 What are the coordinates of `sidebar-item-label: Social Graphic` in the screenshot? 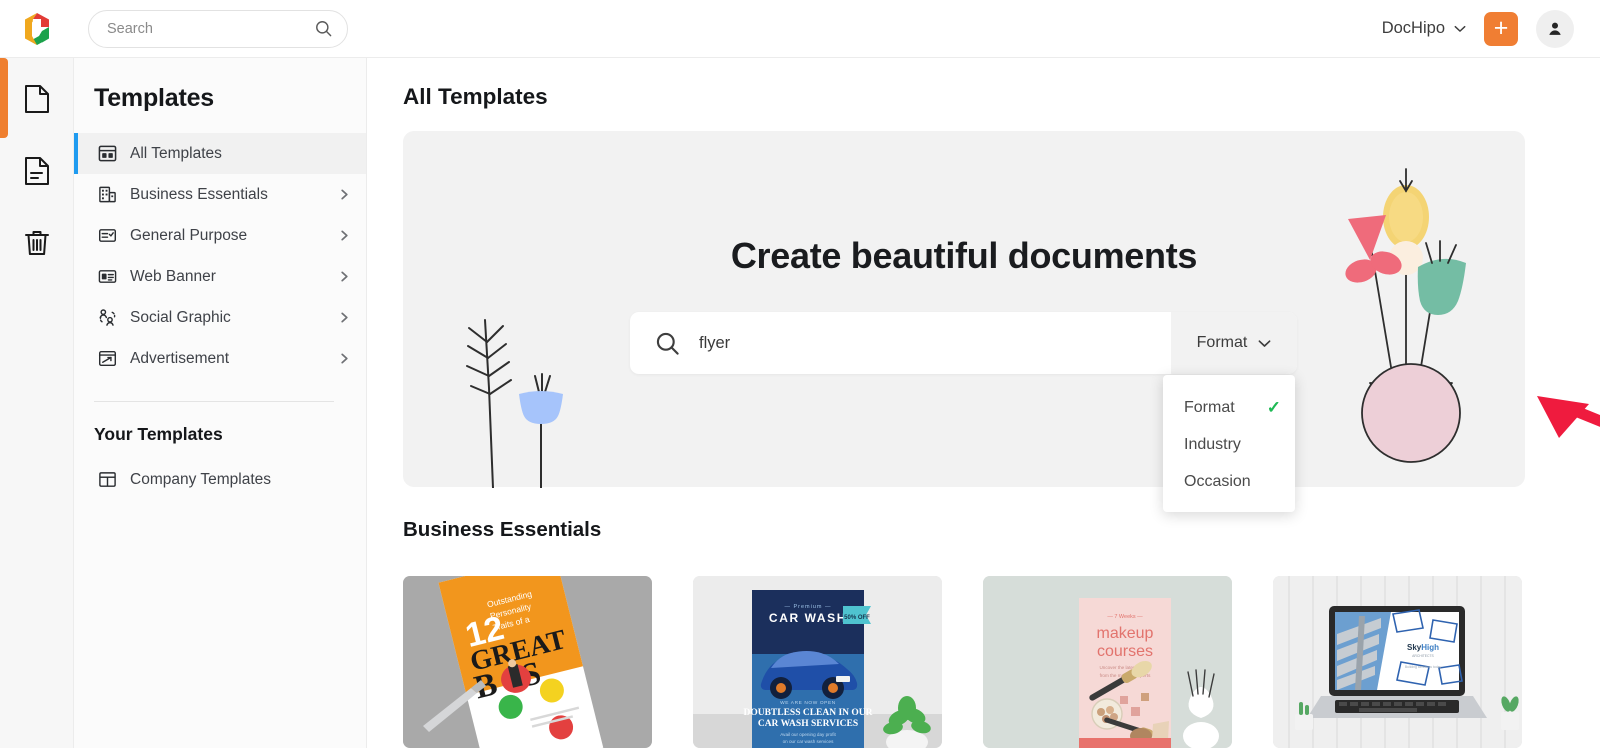 It's located at (180, 317).